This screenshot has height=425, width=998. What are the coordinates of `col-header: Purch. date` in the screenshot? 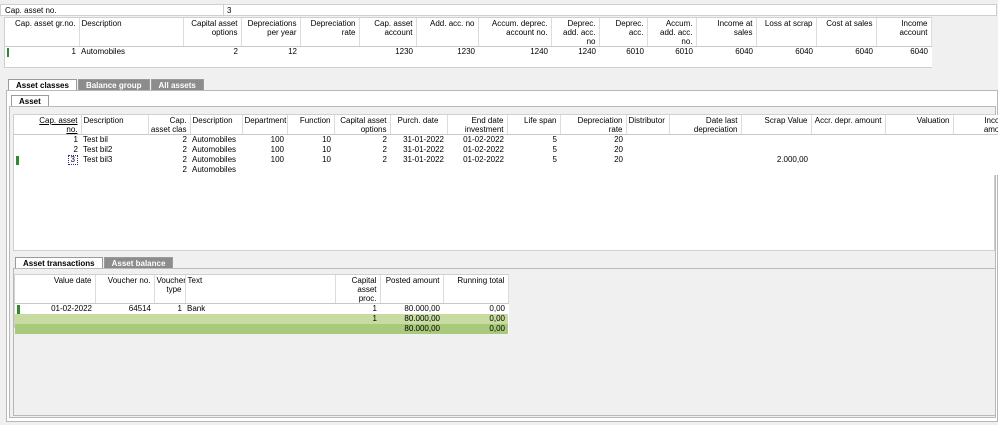 It's located at (419, 125).